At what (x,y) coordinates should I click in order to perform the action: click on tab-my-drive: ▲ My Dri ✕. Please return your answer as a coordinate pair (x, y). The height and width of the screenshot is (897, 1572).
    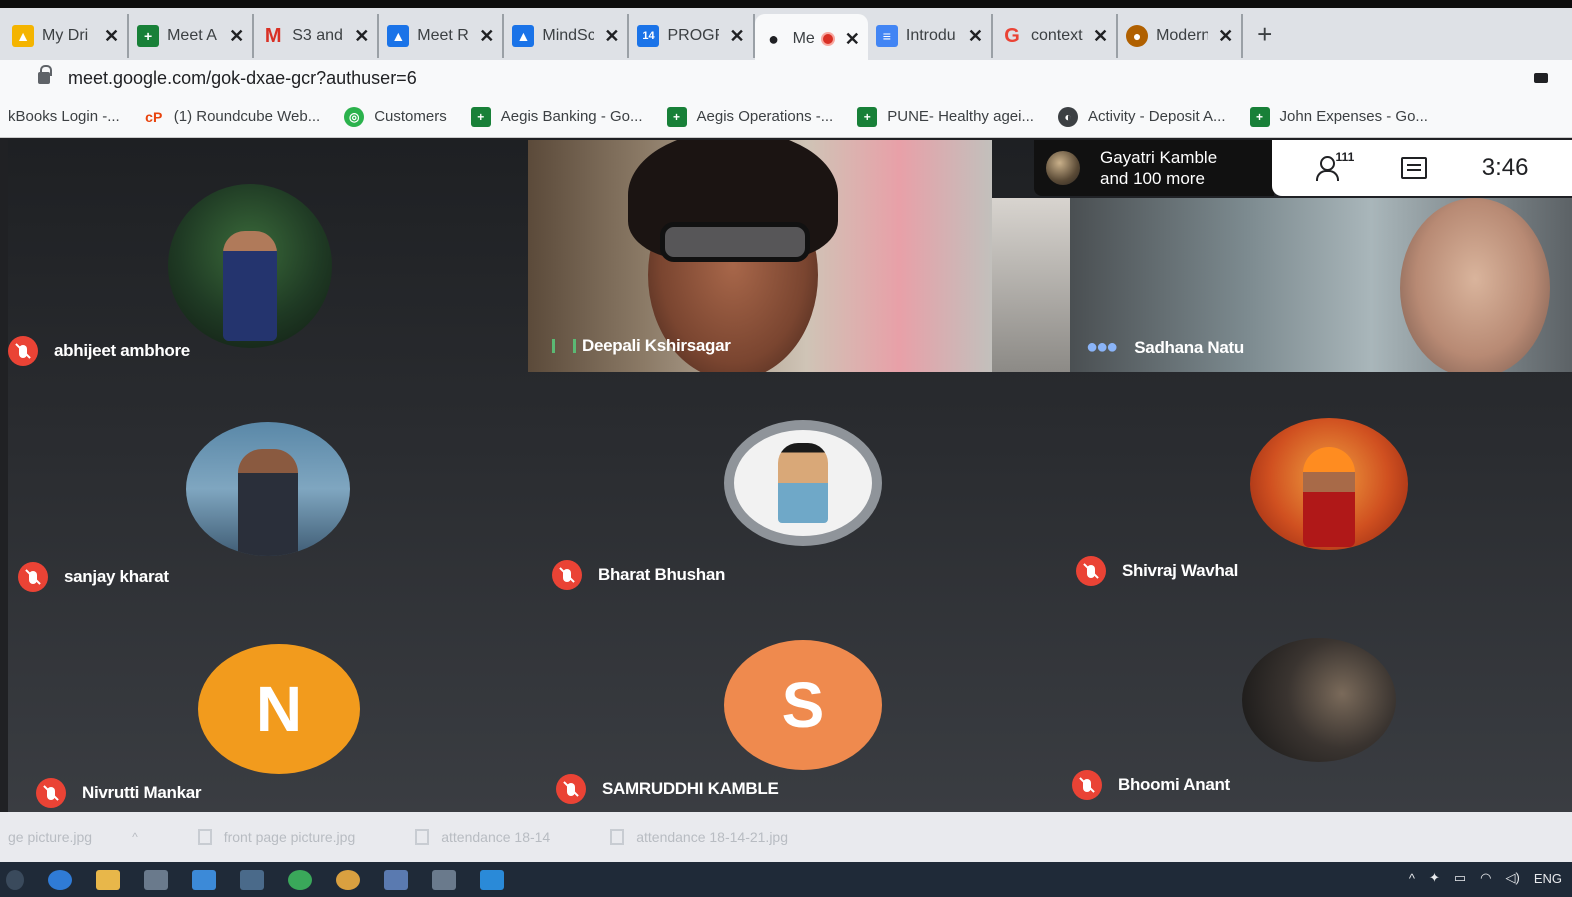
    Looking at the image, I should click on (67, 36).